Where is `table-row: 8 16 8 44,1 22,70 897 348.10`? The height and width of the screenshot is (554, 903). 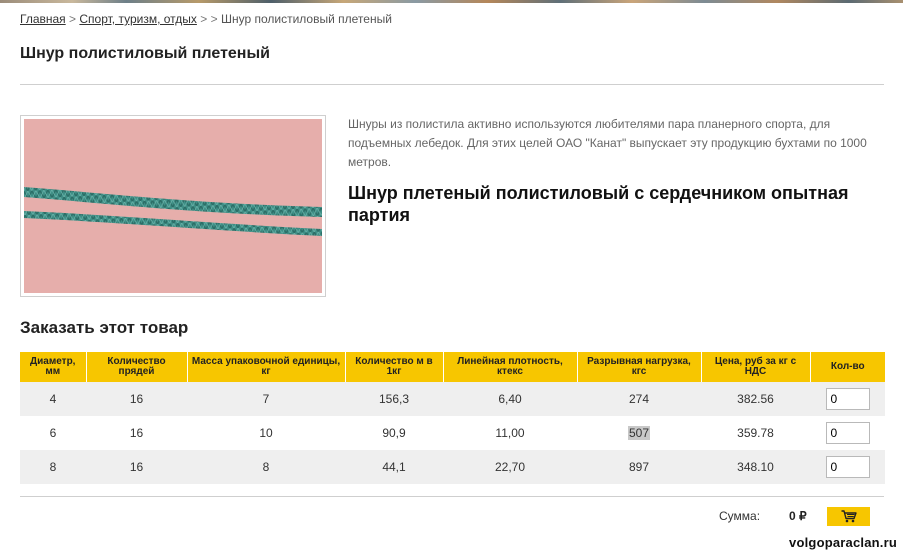
table-row: 8 16 8 44,1 22,70 897 348.10 is located at coordinates (452, 467).